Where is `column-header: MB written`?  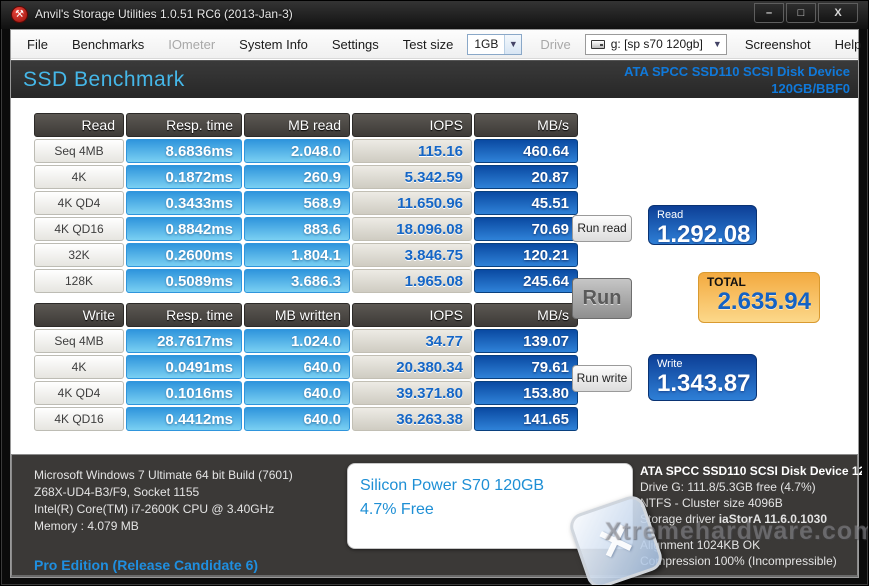 column-header: MB written is located at coordinates (297, 315).